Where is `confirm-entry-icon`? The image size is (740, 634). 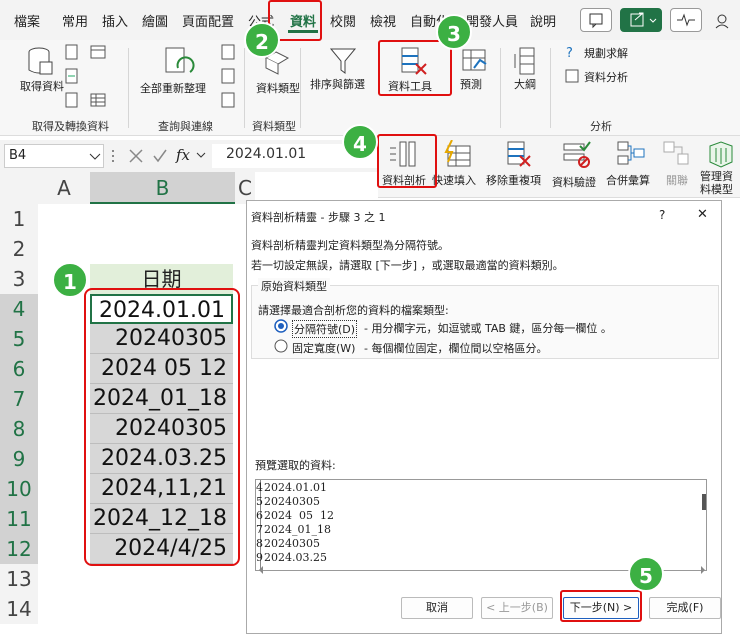 confirm-entry-icon is located at coordinates (160, 156).